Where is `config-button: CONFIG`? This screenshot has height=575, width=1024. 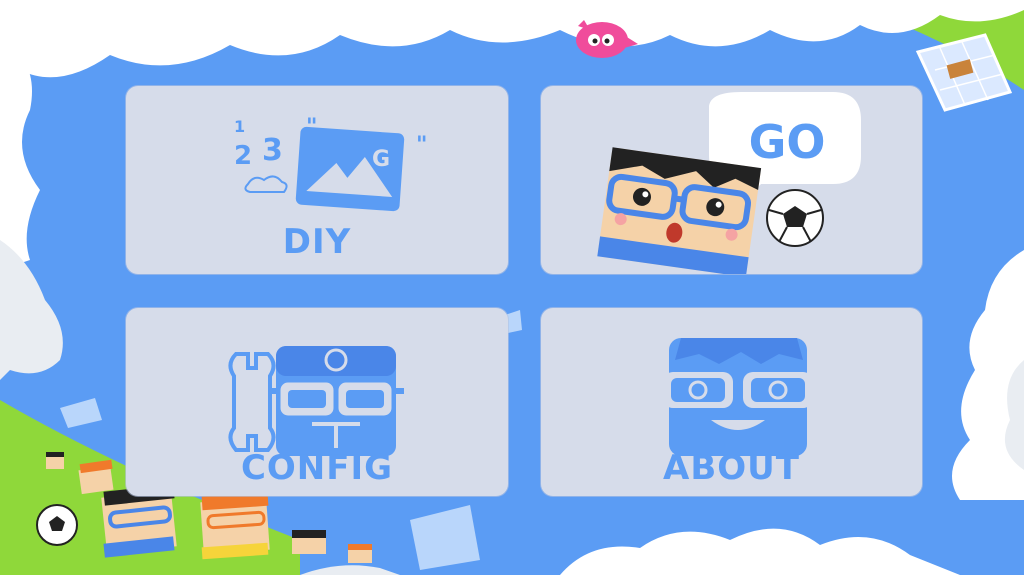 config-button: CONFIG is located at coordinates (317, 402).